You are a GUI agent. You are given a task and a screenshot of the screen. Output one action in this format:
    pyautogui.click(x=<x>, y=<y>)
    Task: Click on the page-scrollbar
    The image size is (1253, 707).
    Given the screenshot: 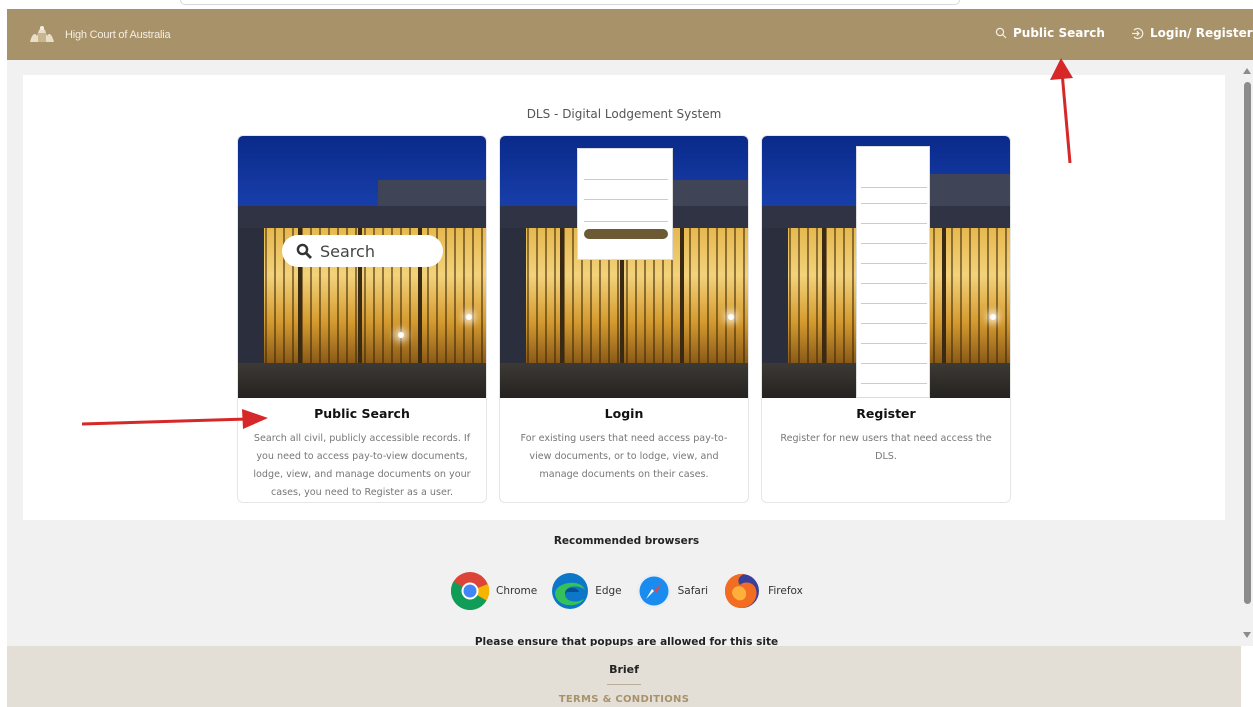 What is the action you would take?
    pyautogui.click(x=1247, y=353)
    